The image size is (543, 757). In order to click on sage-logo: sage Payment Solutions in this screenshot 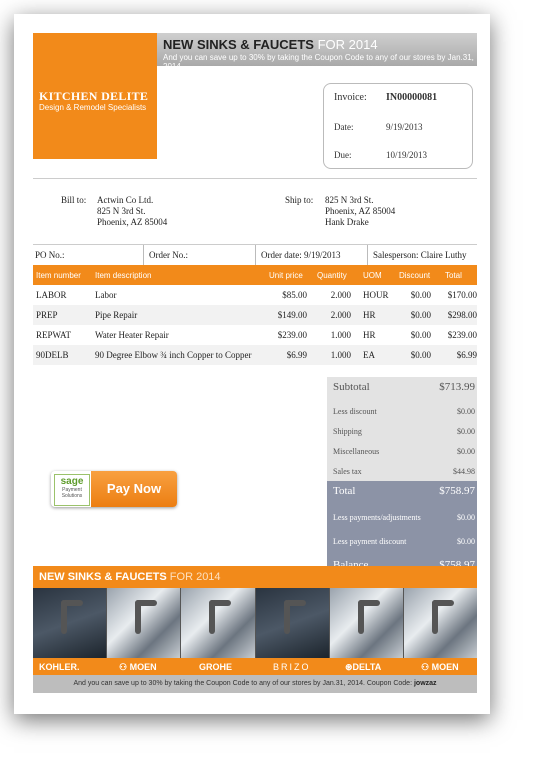, I will do `click(72, 490)`.